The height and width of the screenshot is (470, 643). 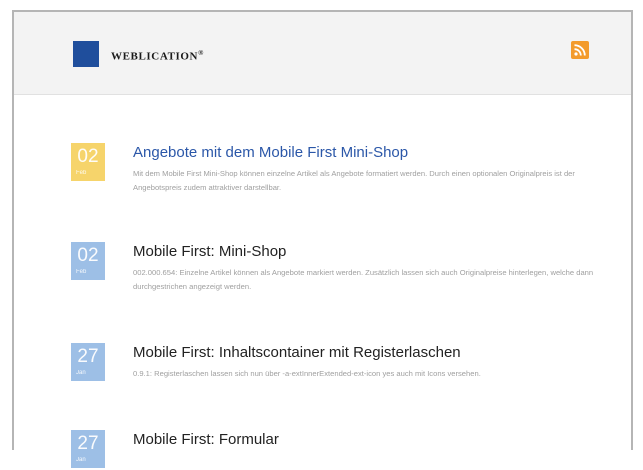 What do you see at coordinates (339, 450) in the screenshot?
I see `news-item: 27 Jan Mobile First: Formular` at bounding box center [339, 450].